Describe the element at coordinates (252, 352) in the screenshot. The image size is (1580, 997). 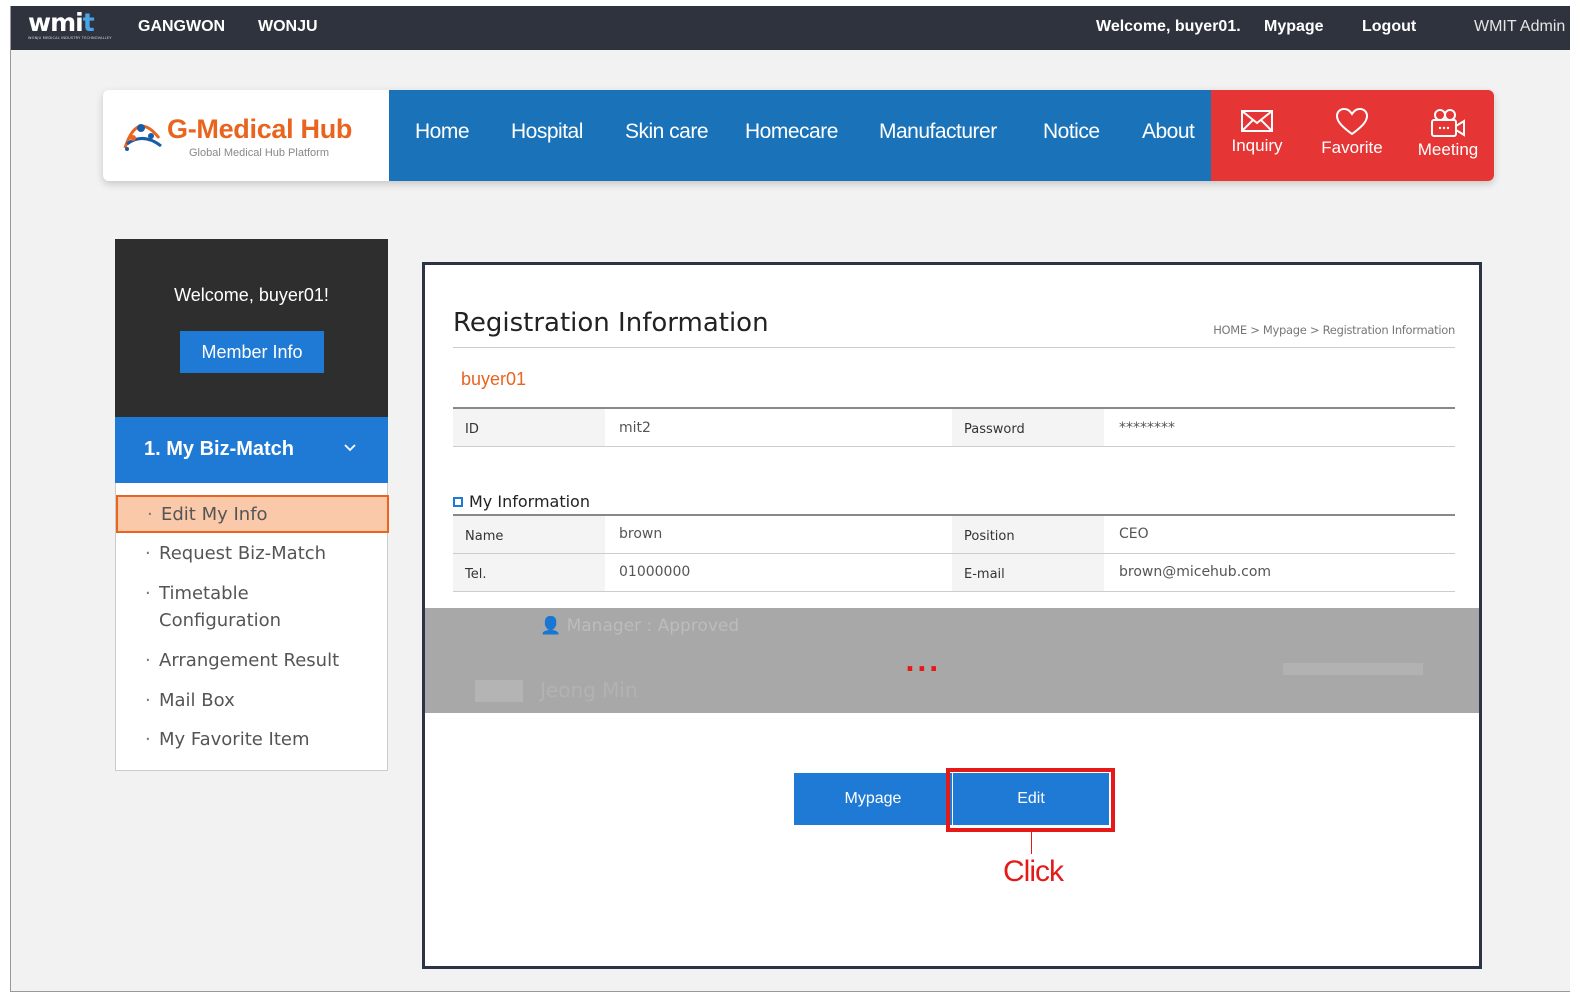
I see `member-info-button: Member Info` at that location.